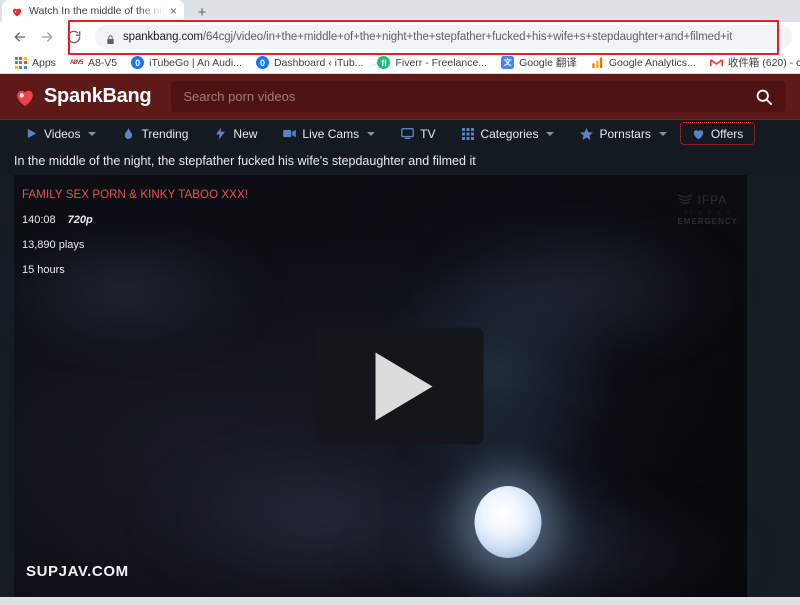 This screenshot has width=800, height=605. Describe the element at coordinates (407, 133) in the screenshot. I see `tv-icon` at that location.